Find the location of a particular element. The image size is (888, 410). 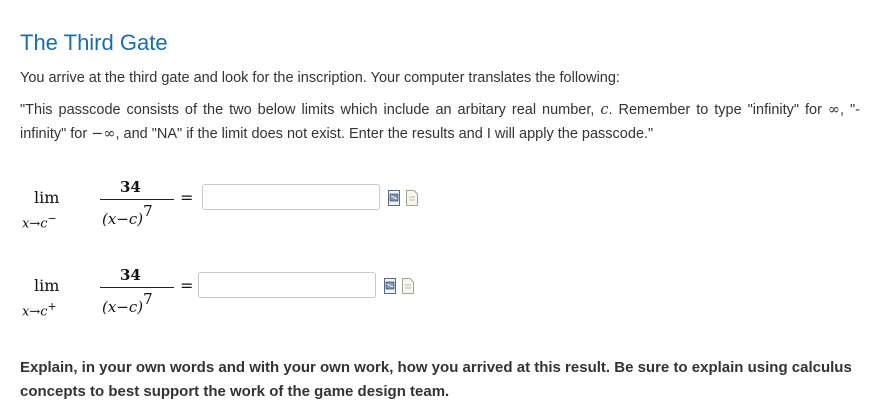

lim-direction: + is located at coordinates (52, 306).